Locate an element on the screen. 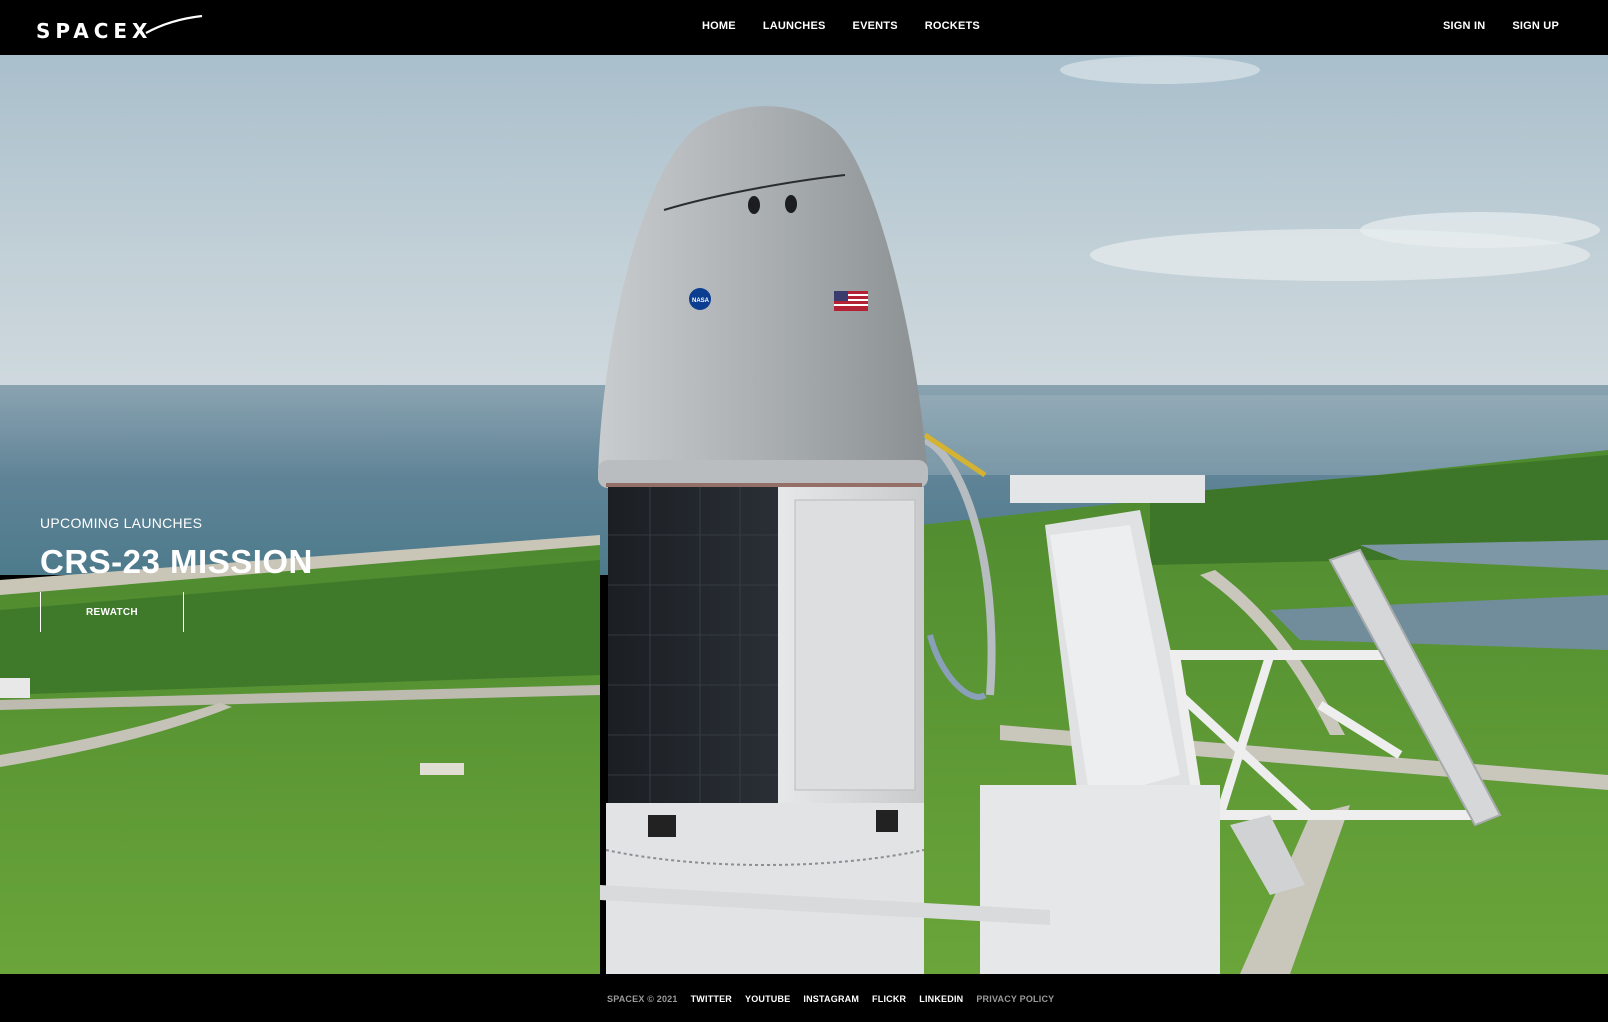 The image size is (1608, 1022). footer-link-youtube: YOUTUBE is located at coordinates (767, 999).